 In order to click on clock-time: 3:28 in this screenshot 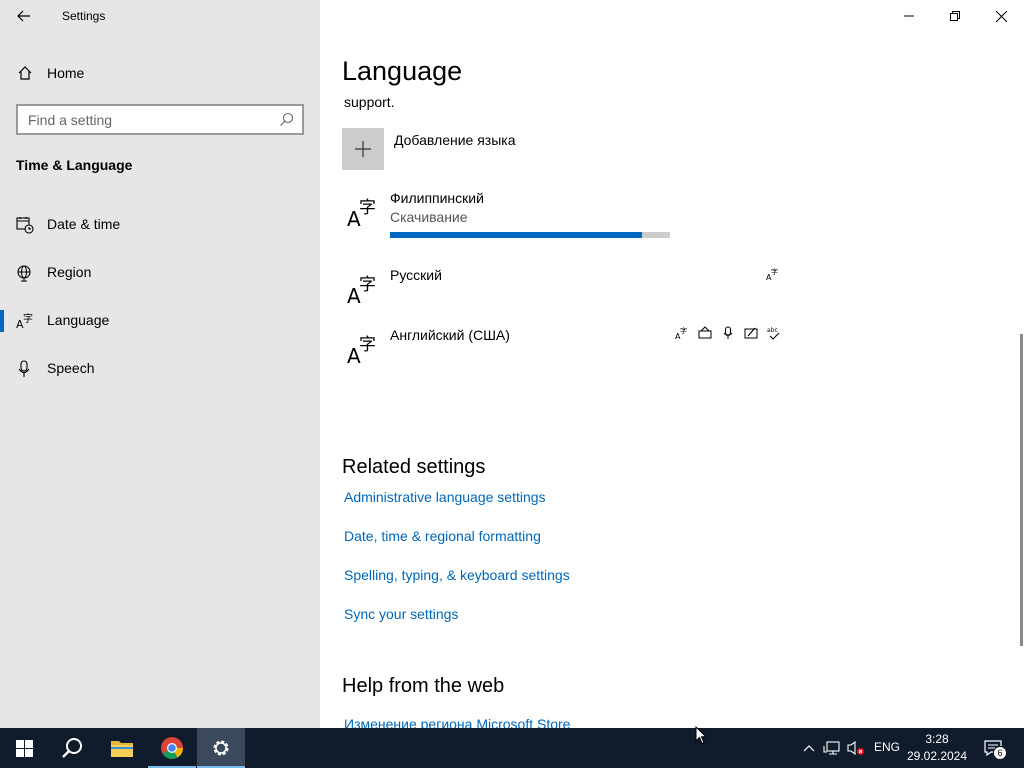, I will do `click(937, 739)`.